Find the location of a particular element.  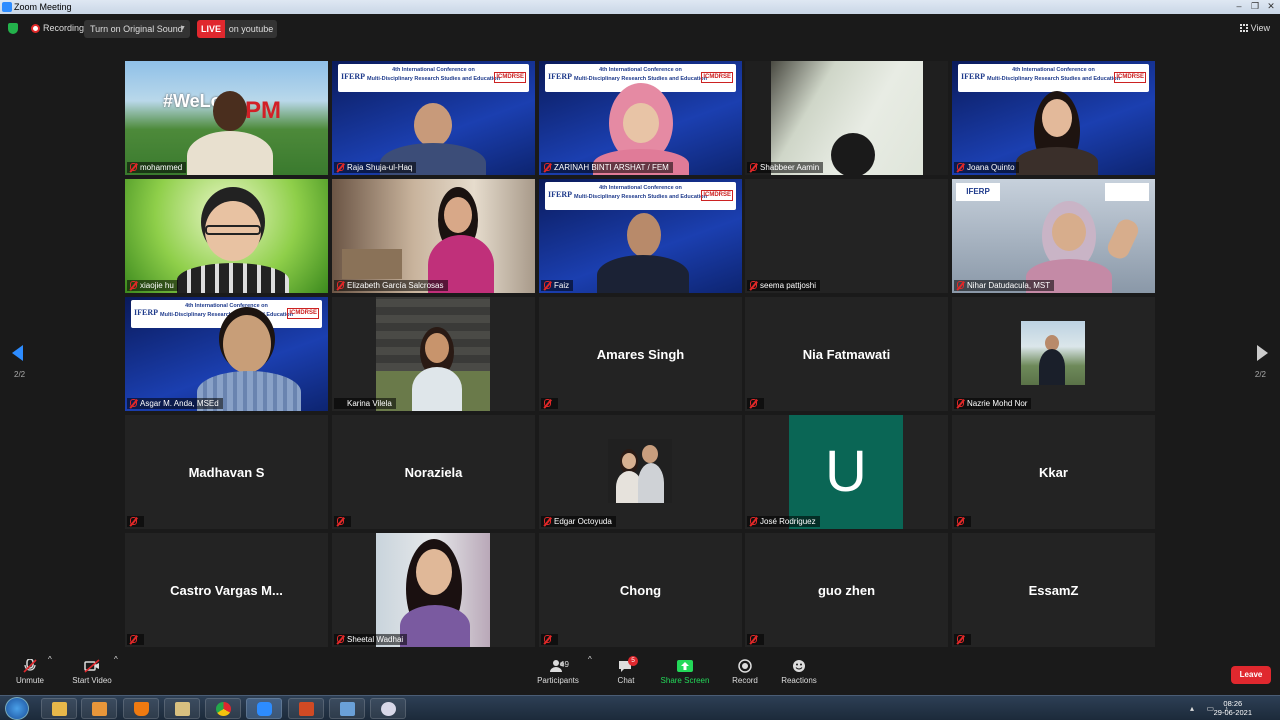

unmute-button: Unmute is located at coordinates (30, 675).